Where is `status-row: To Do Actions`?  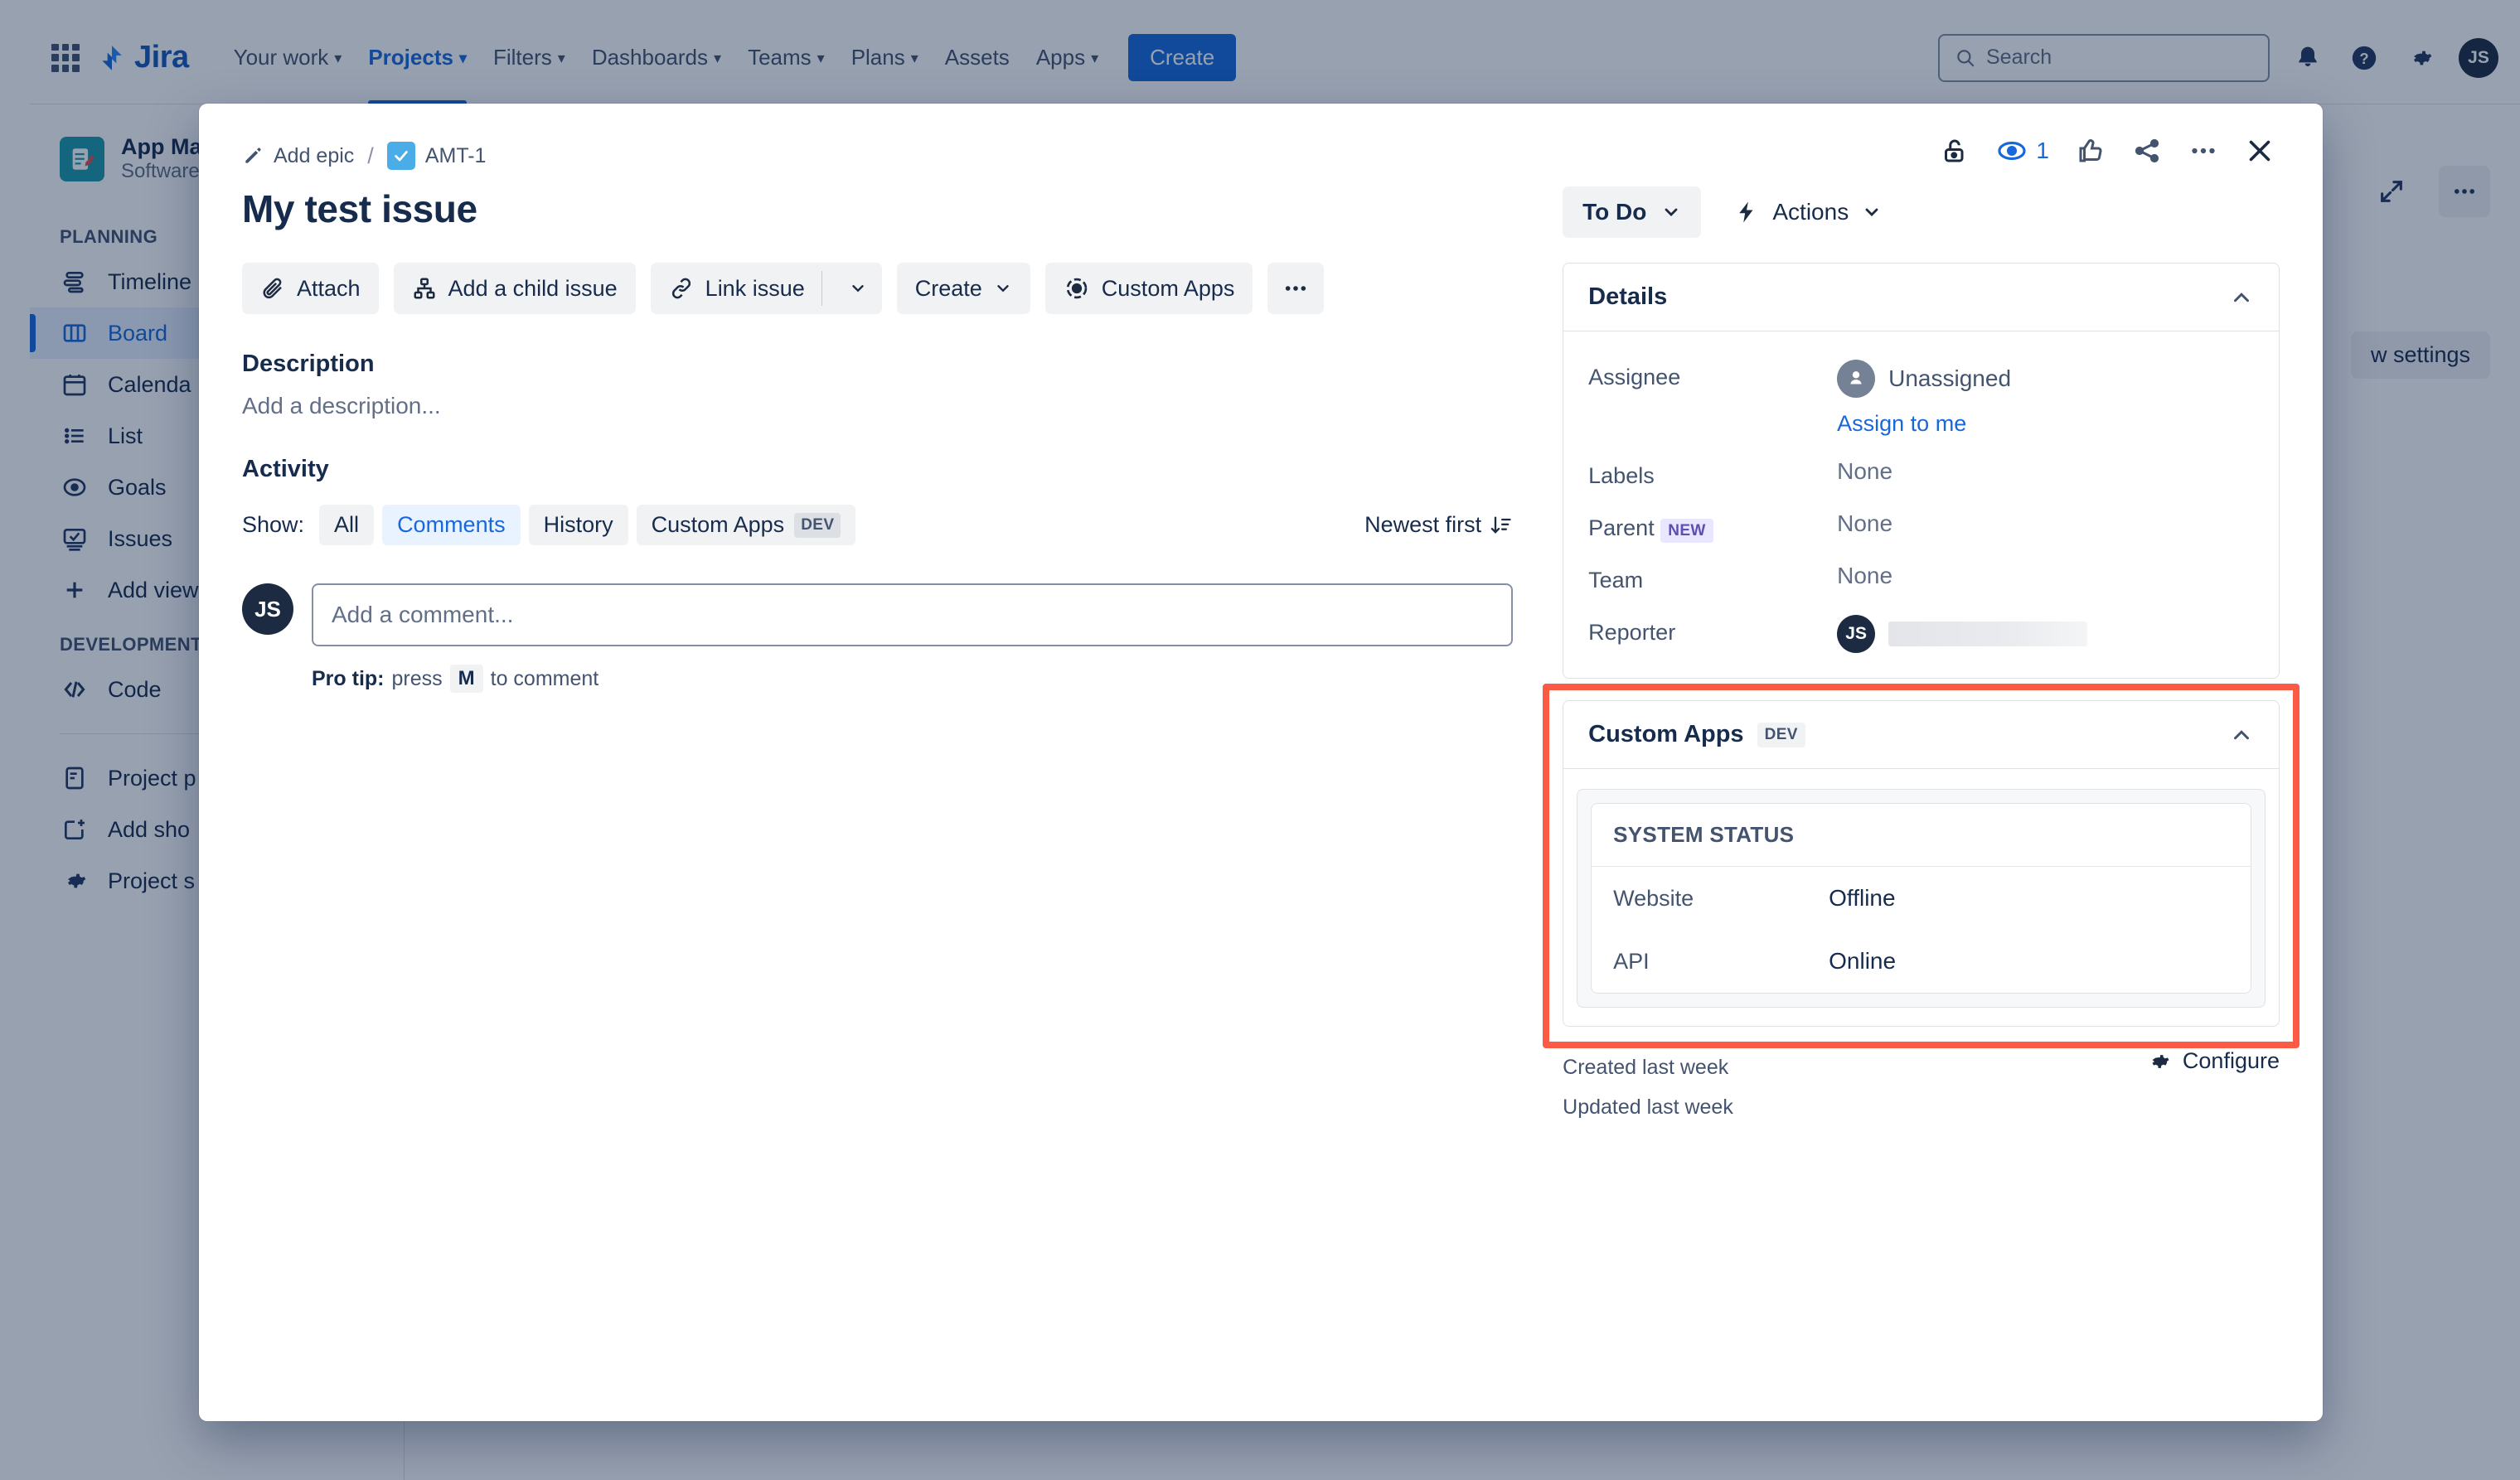 status-row: To Do Actions is located at coordinates (1921, 212).